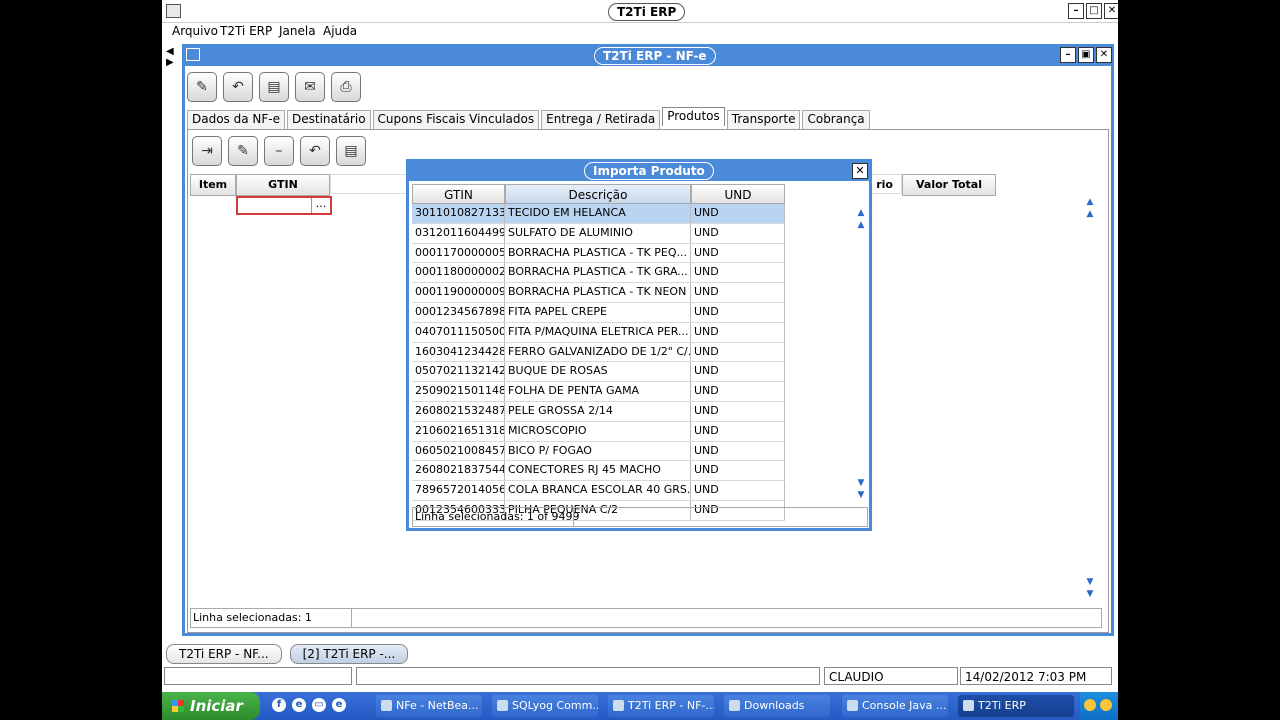 The image size is (1280, 720). What do you see at coordinates (1076, 11) in the screenshot?
I see `minimize-icon: –` at bounding box center [1076, 11].